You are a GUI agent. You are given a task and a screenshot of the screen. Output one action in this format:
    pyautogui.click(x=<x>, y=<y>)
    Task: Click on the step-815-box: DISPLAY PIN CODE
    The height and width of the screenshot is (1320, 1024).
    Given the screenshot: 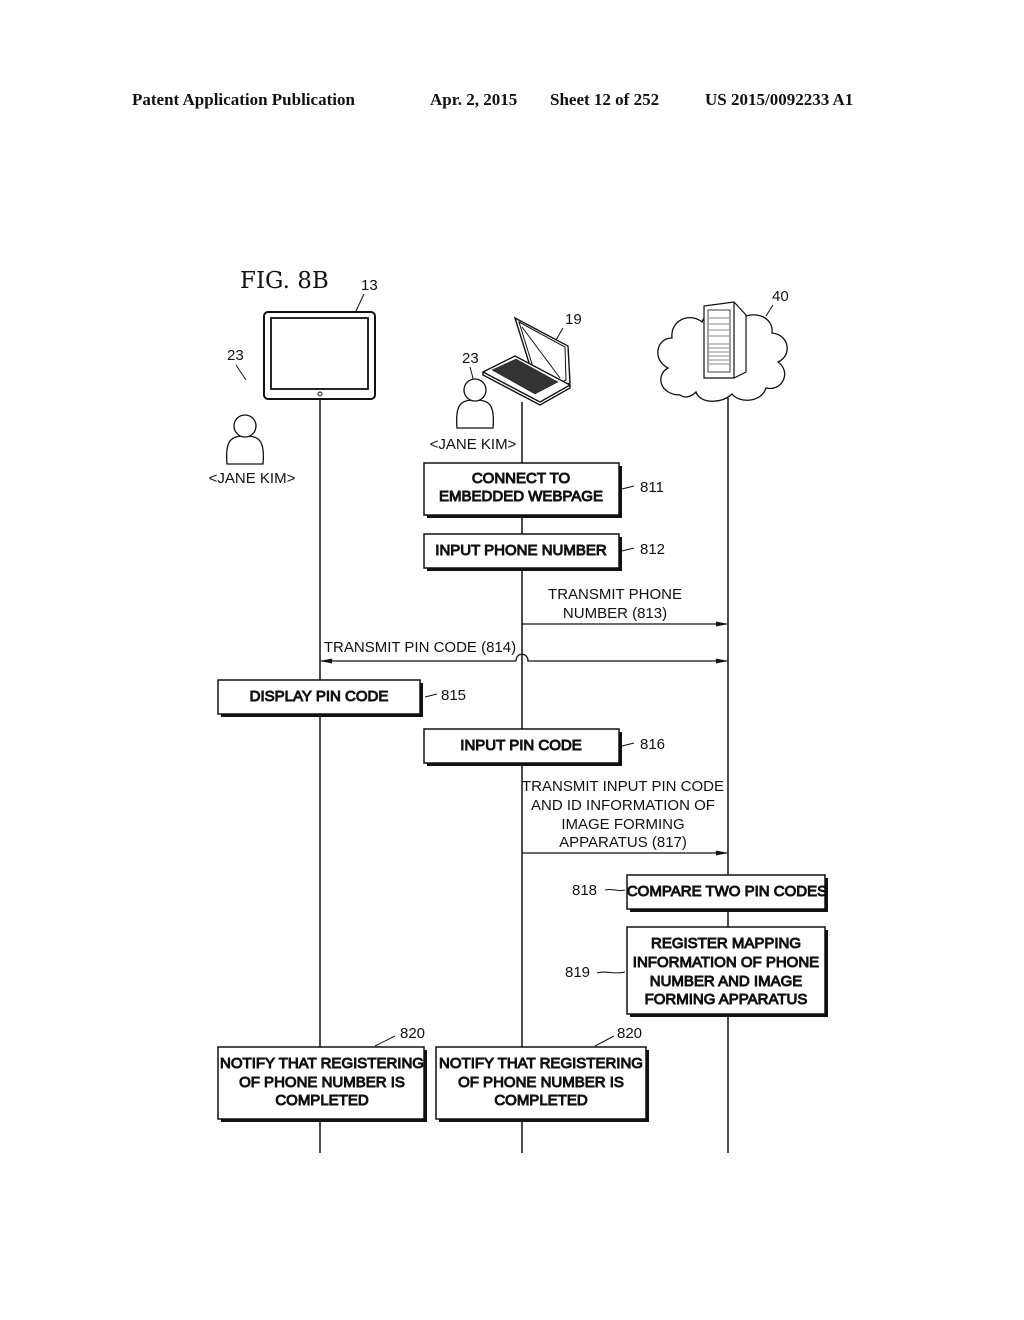 What is the action you would take?
    pyautogui.click(x=320, y=698)
    